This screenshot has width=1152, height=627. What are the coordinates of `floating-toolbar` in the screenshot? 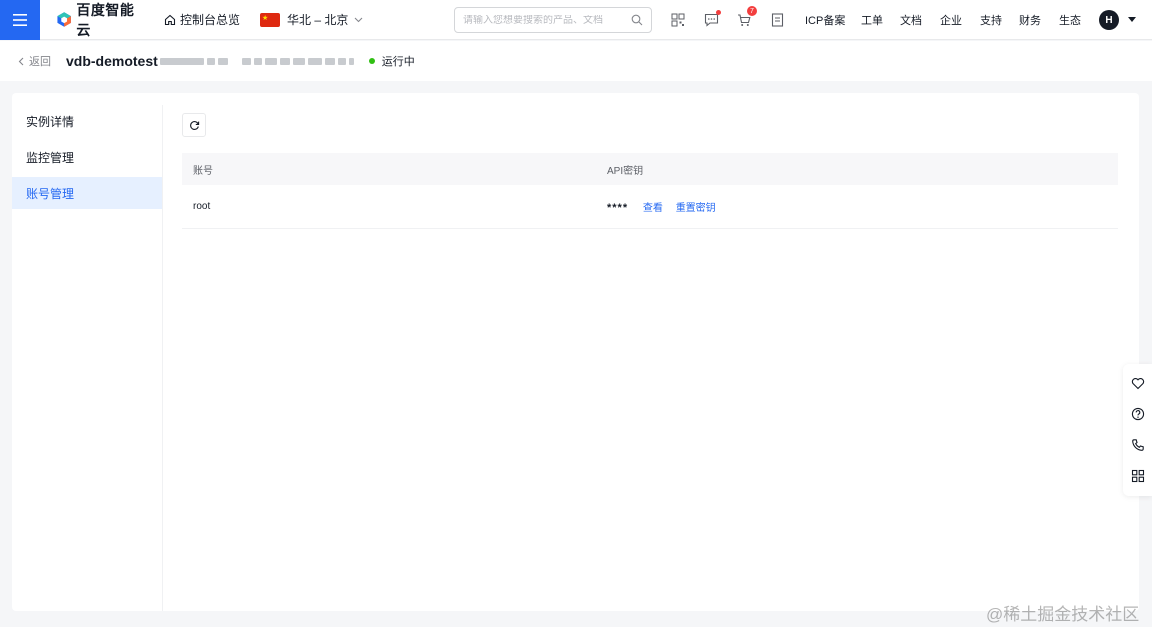 It's located at (1137, 430).